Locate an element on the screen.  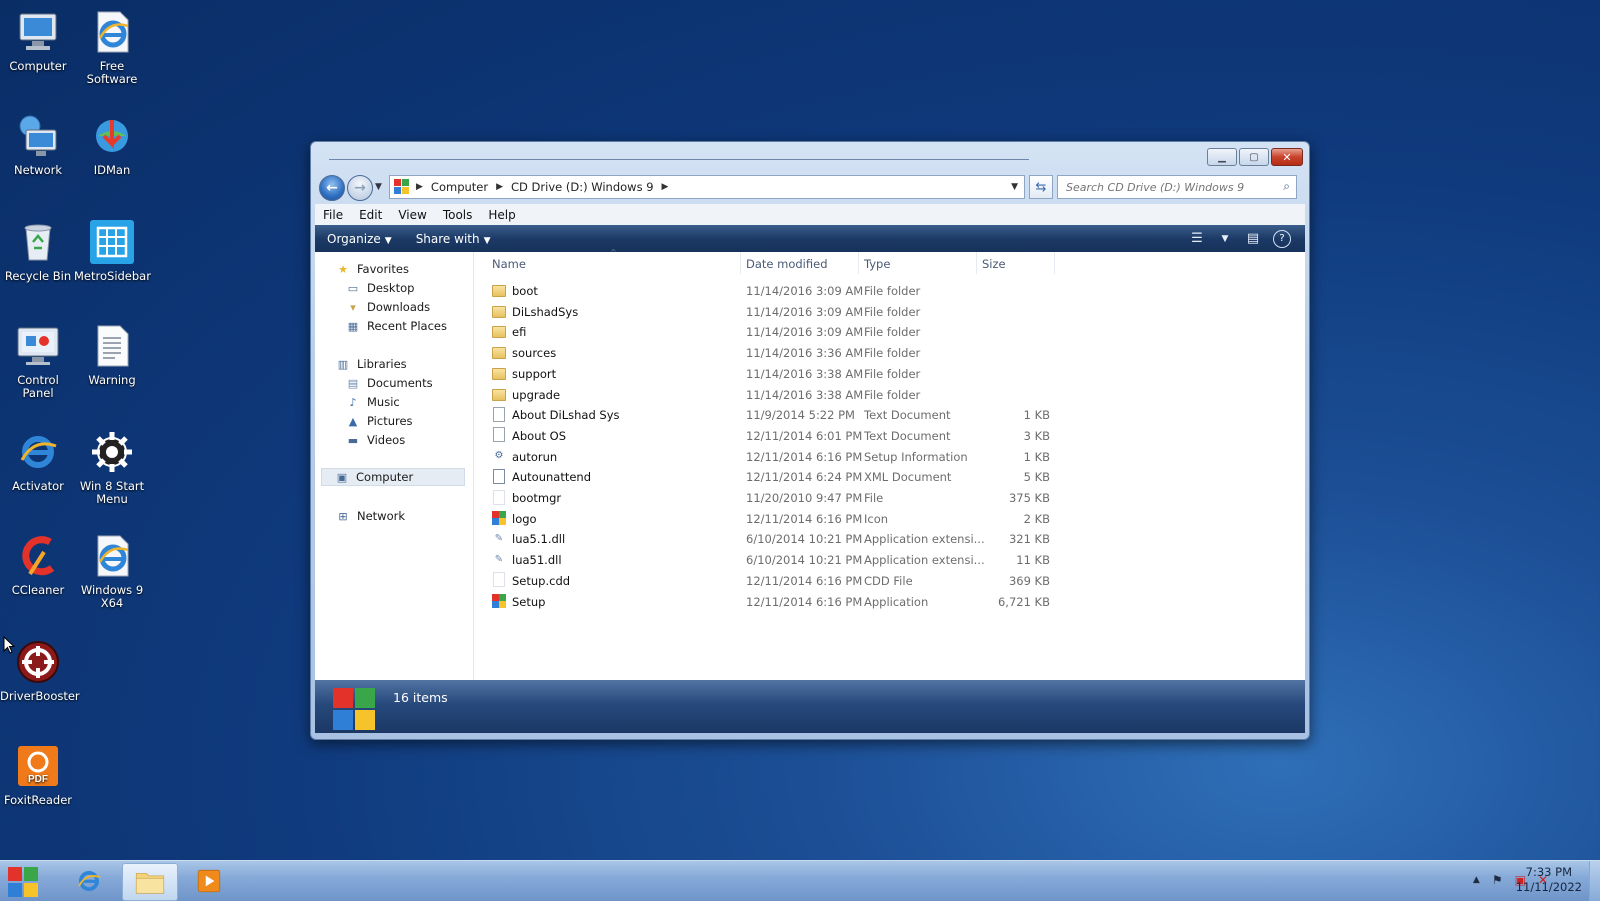
taskbar-file-explorer is located at coordinates (150, 882).